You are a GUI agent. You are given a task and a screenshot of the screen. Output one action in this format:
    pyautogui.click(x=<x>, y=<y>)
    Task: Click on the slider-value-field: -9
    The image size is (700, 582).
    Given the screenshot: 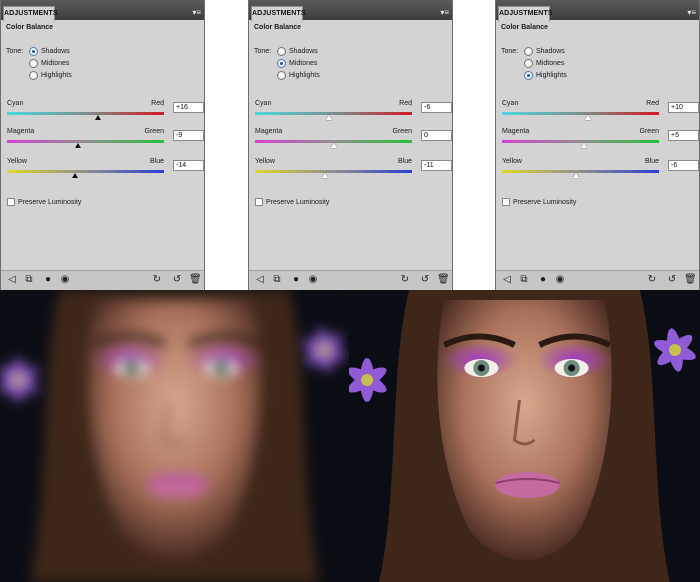 What is the action you would take?
    pyautogui.click(x=188, y=135)
    